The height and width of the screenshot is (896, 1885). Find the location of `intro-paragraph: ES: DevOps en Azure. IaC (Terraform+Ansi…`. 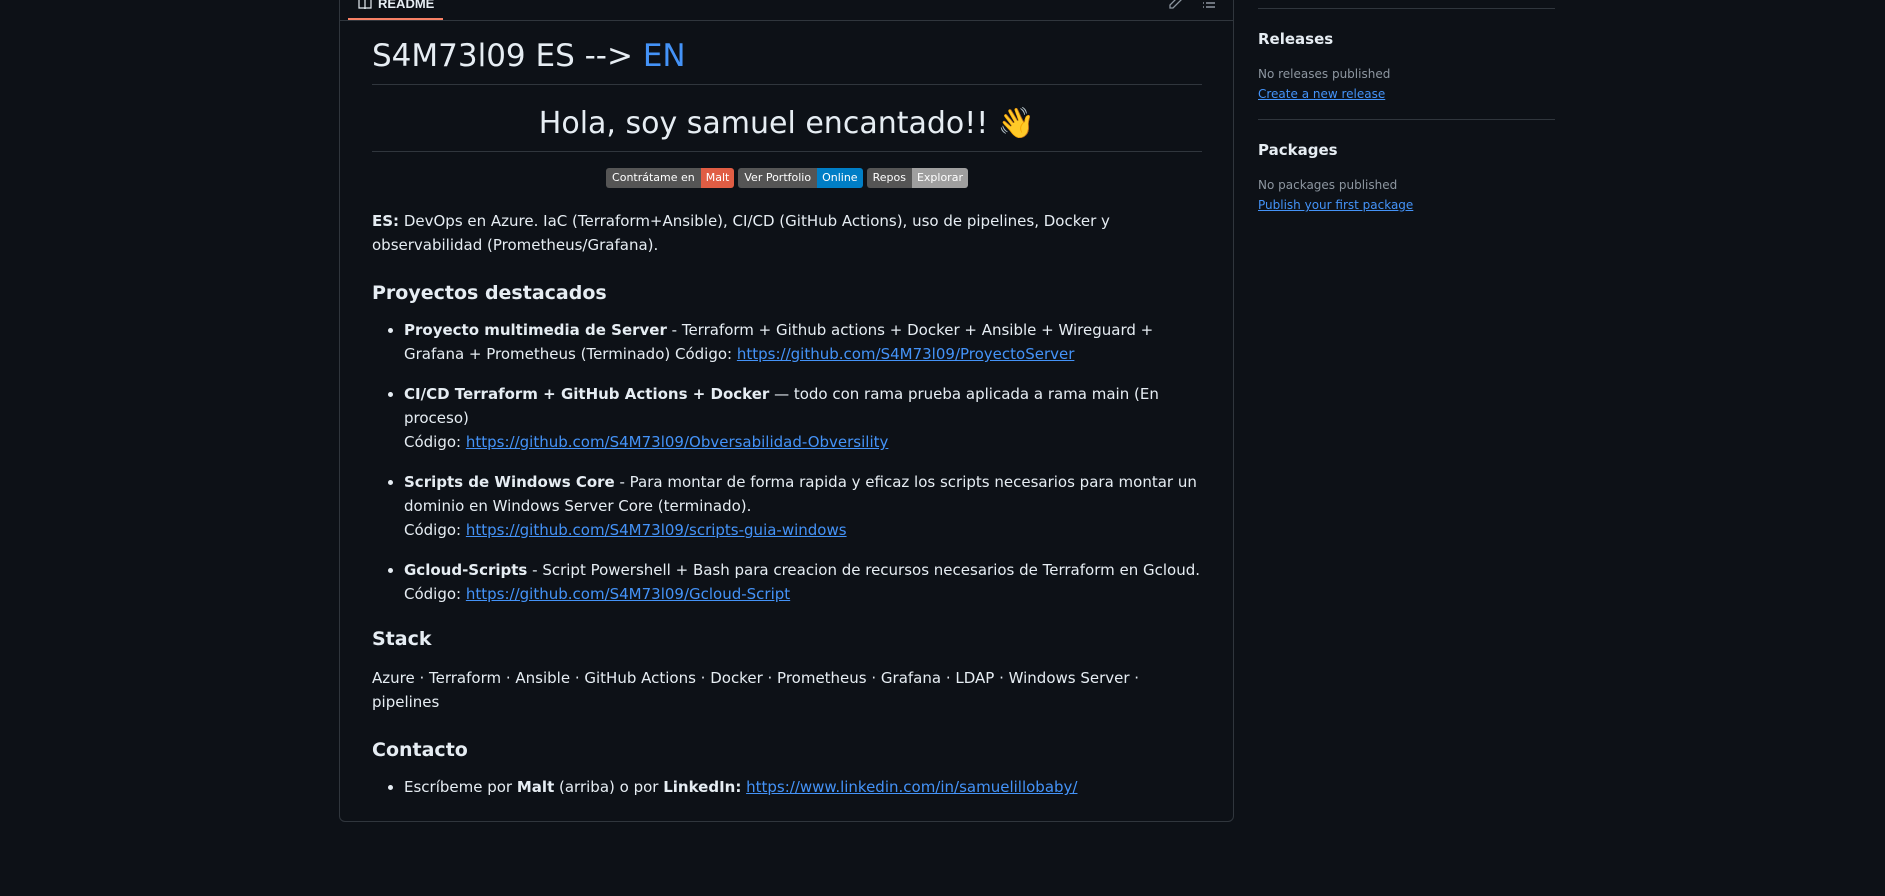

intro-paragraph: ES: DevOps en Azure. IaC (Terraform+Ansi… is located at coordinates (787, 233).